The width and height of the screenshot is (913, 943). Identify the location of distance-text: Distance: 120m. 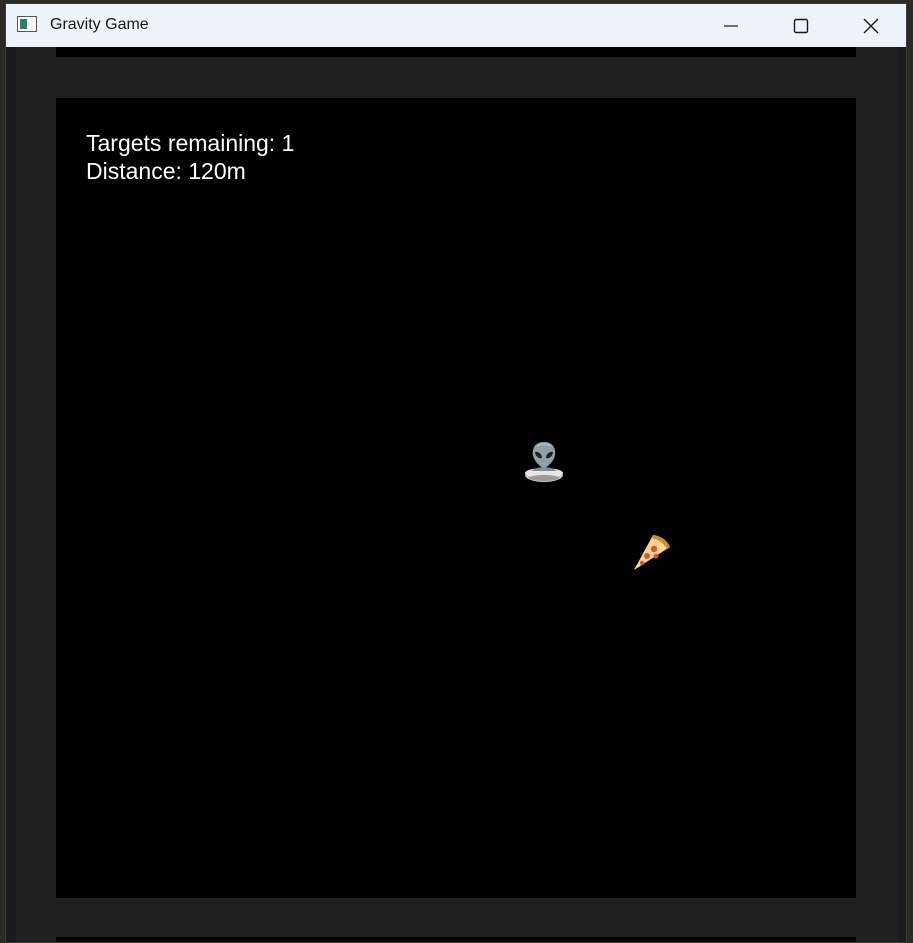
(166, 171).